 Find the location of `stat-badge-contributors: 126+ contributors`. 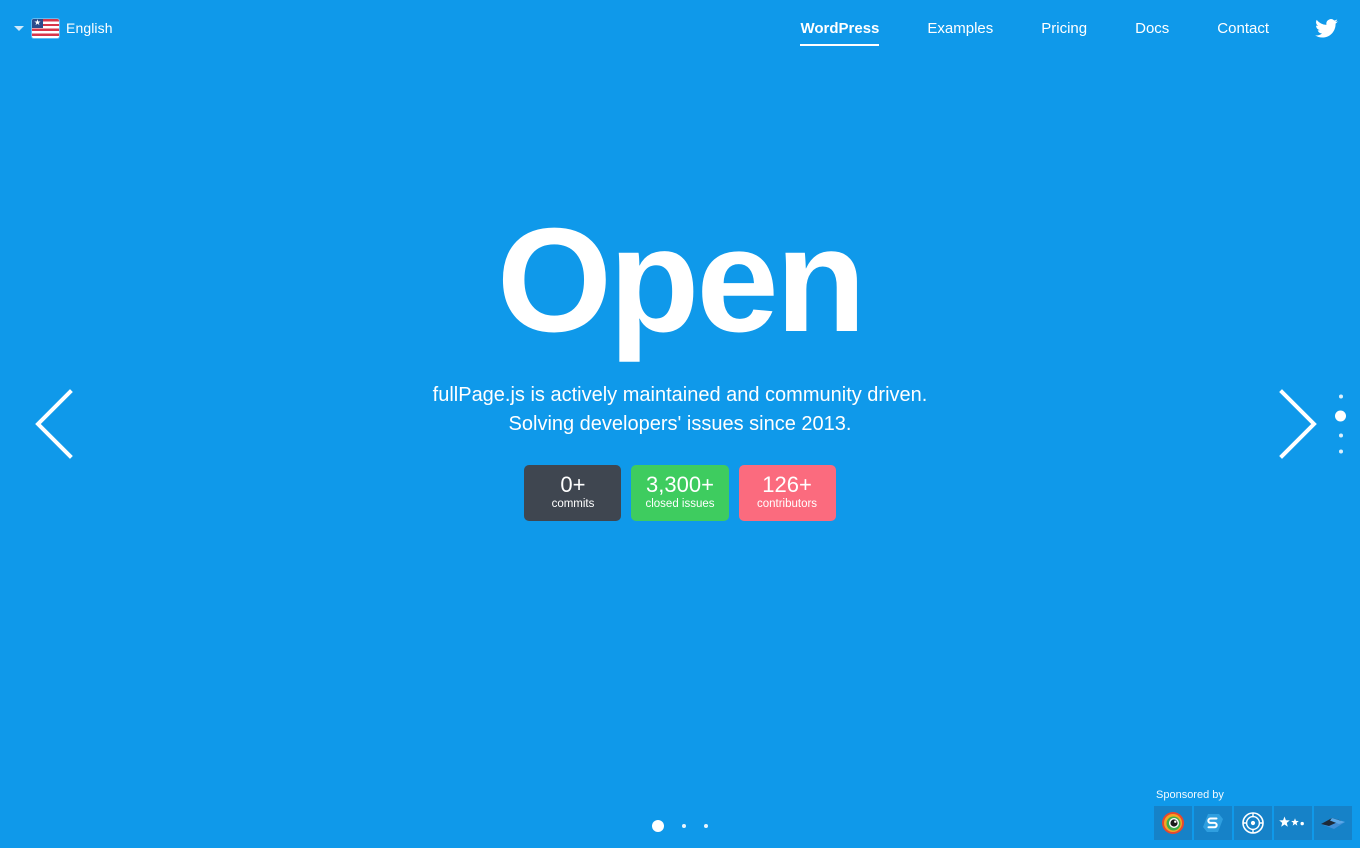

stat-badge-contributors: 126+ contributors is located at coordinates (787, 493).